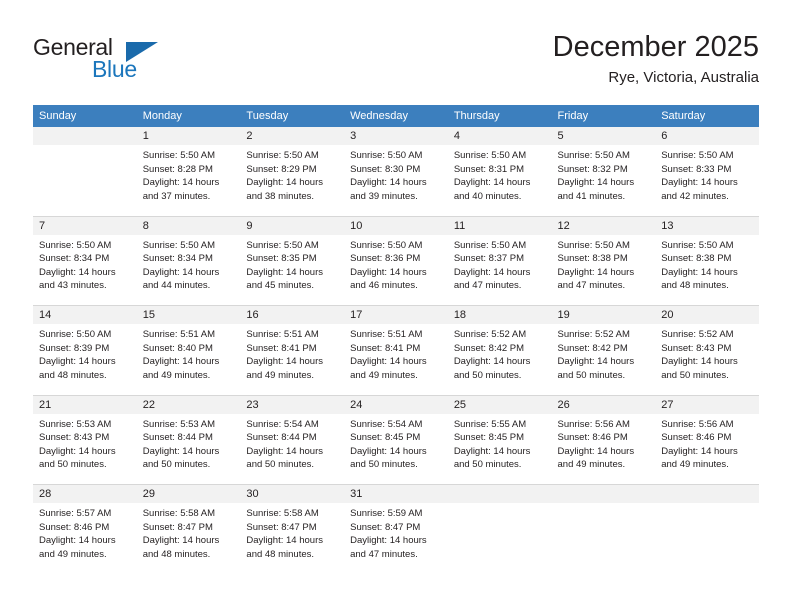 This screenshot has width=792, height=612. Describe the element at coordinates (707, 225) in the screenshot. I see `day-number: 13` at that location.